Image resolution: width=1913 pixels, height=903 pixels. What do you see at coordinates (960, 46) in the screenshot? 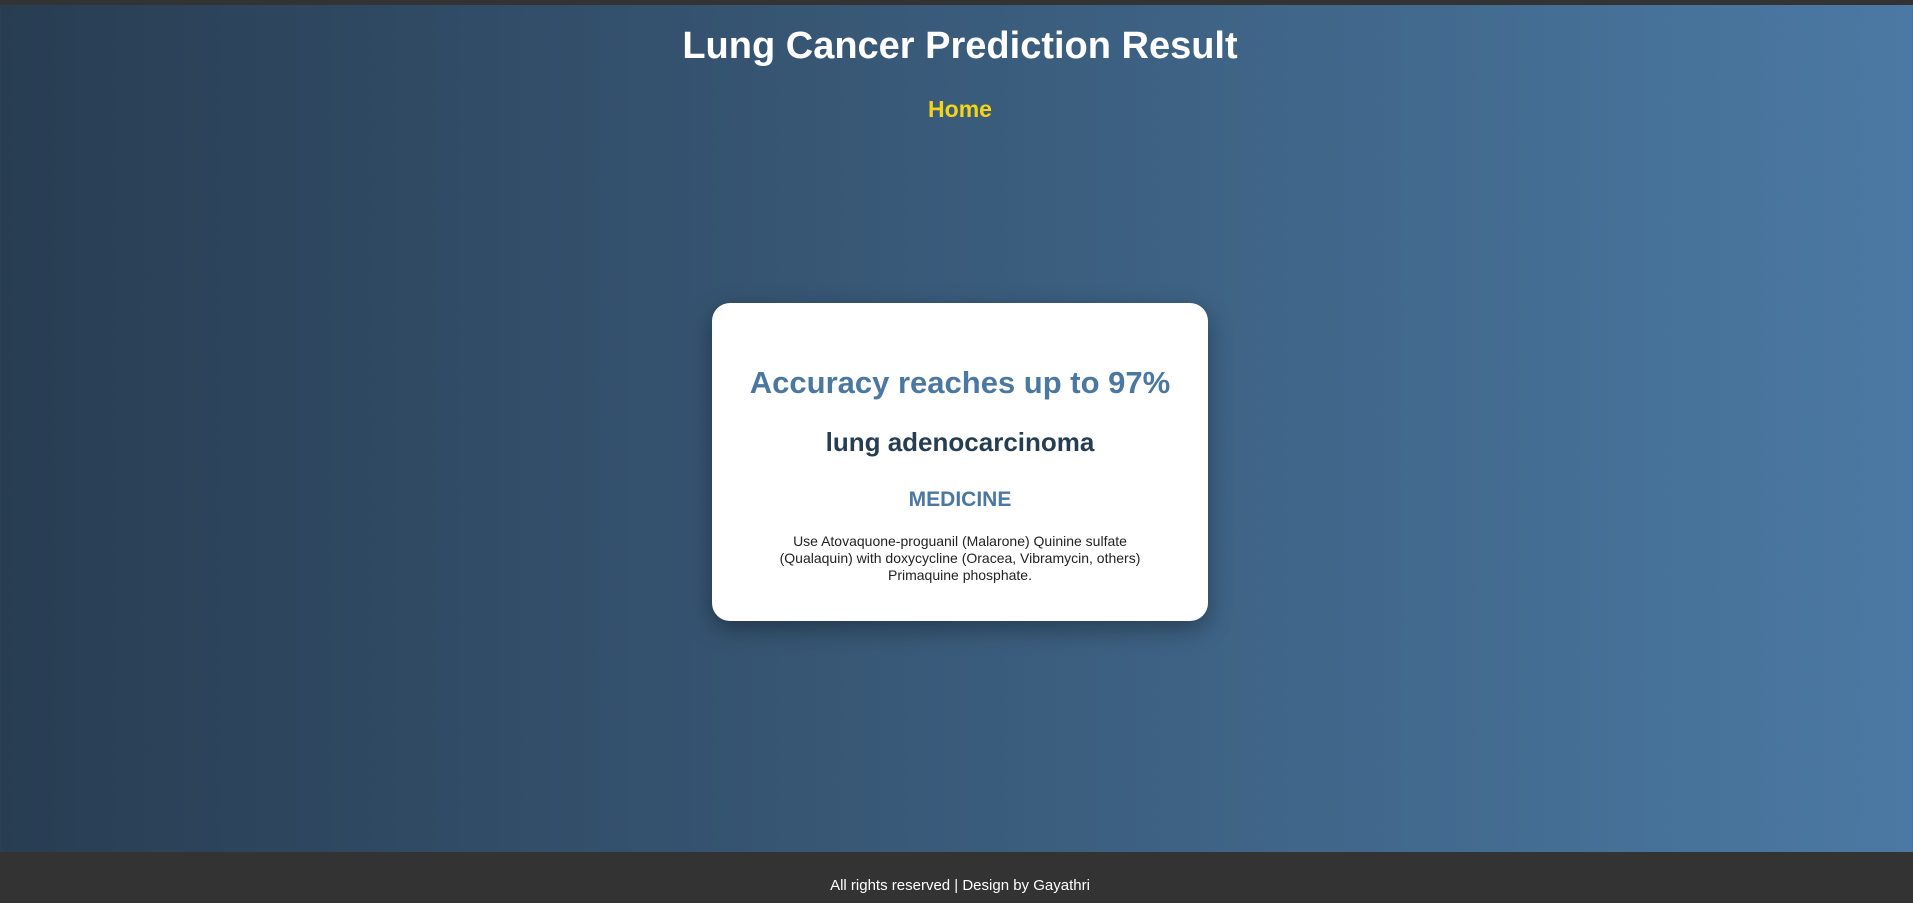
I see `page-title: Lung Cancer Prediction Result` at bounding box center [960, 46].